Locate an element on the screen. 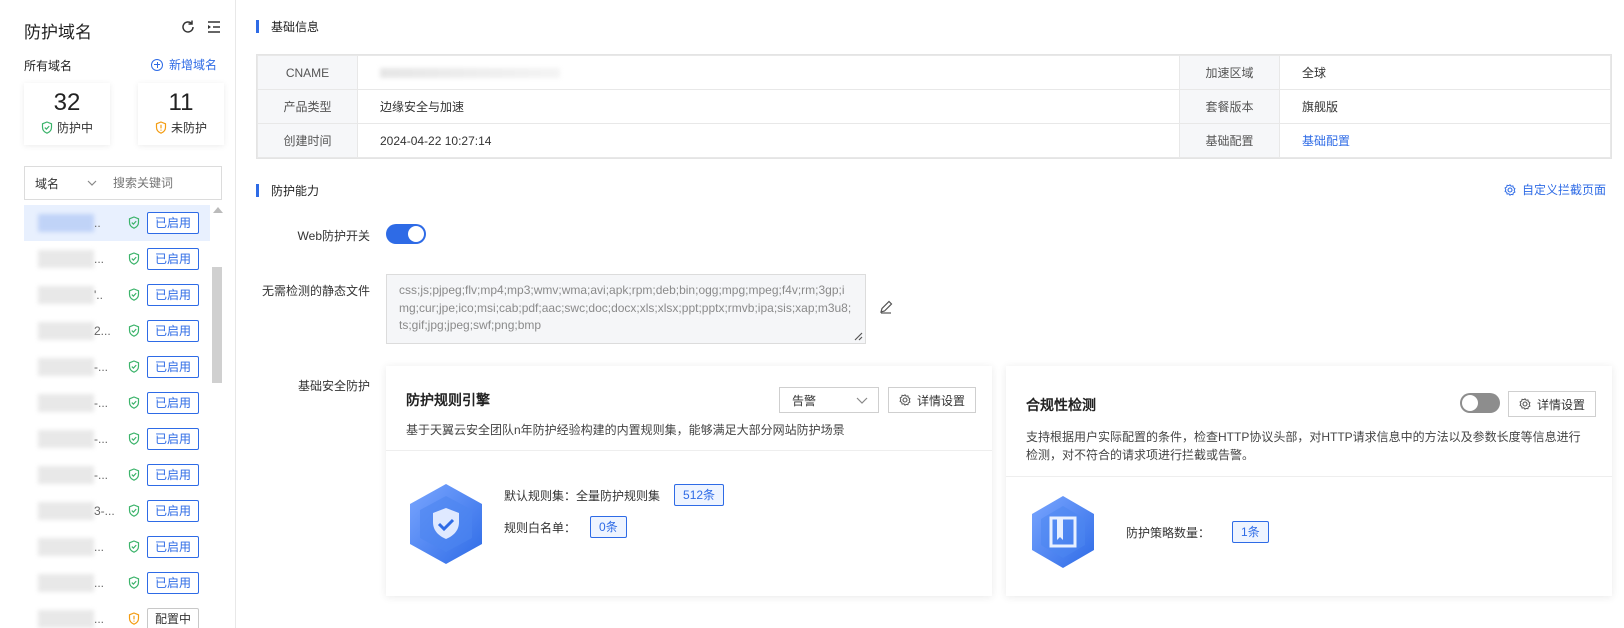  stat-unprotected: 11 未防护 is located at coordinates (181, 114).